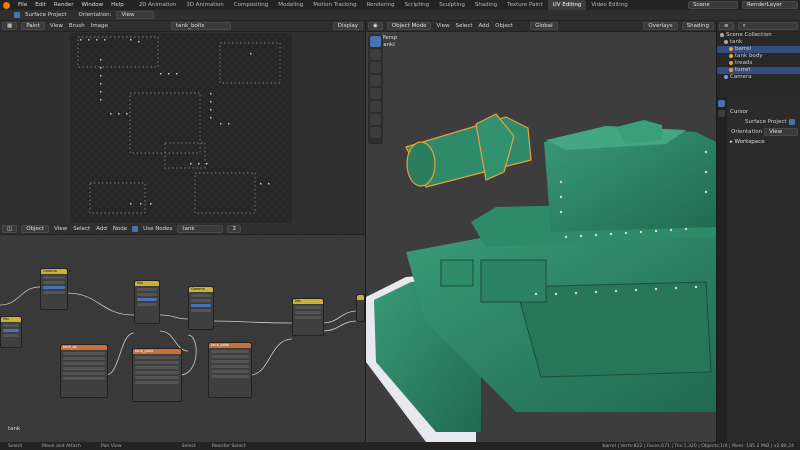  I want to click on bolts-texture-preview, so click(179, 125).